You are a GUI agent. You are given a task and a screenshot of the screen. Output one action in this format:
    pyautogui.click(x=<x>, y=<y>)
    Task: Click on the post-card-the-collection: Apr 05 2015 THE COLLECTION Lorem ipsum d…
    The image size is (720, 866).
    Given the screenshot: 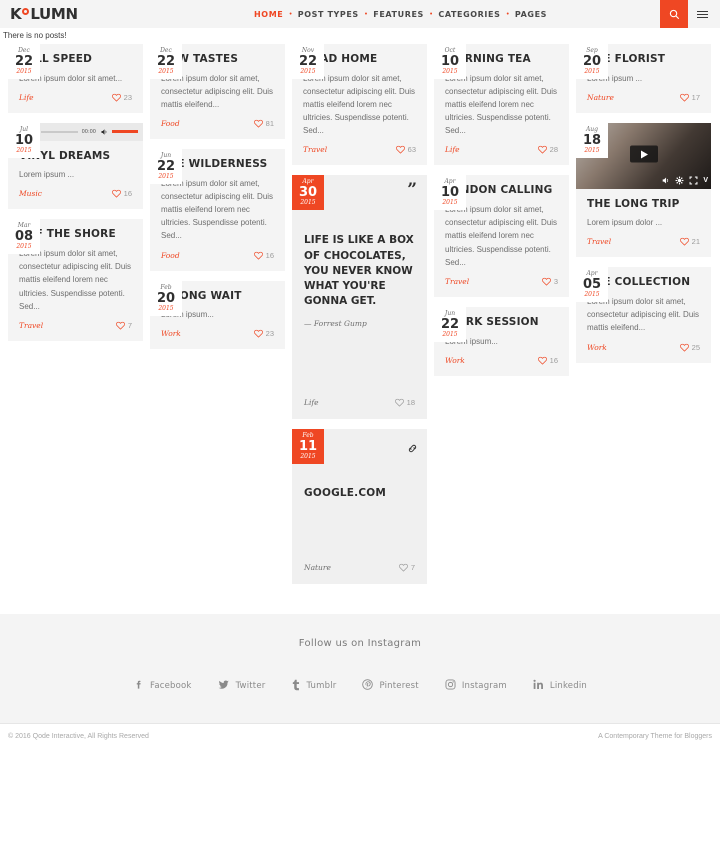 What is the action you would take?
    pyautogui.click(x=643, y=315)
    